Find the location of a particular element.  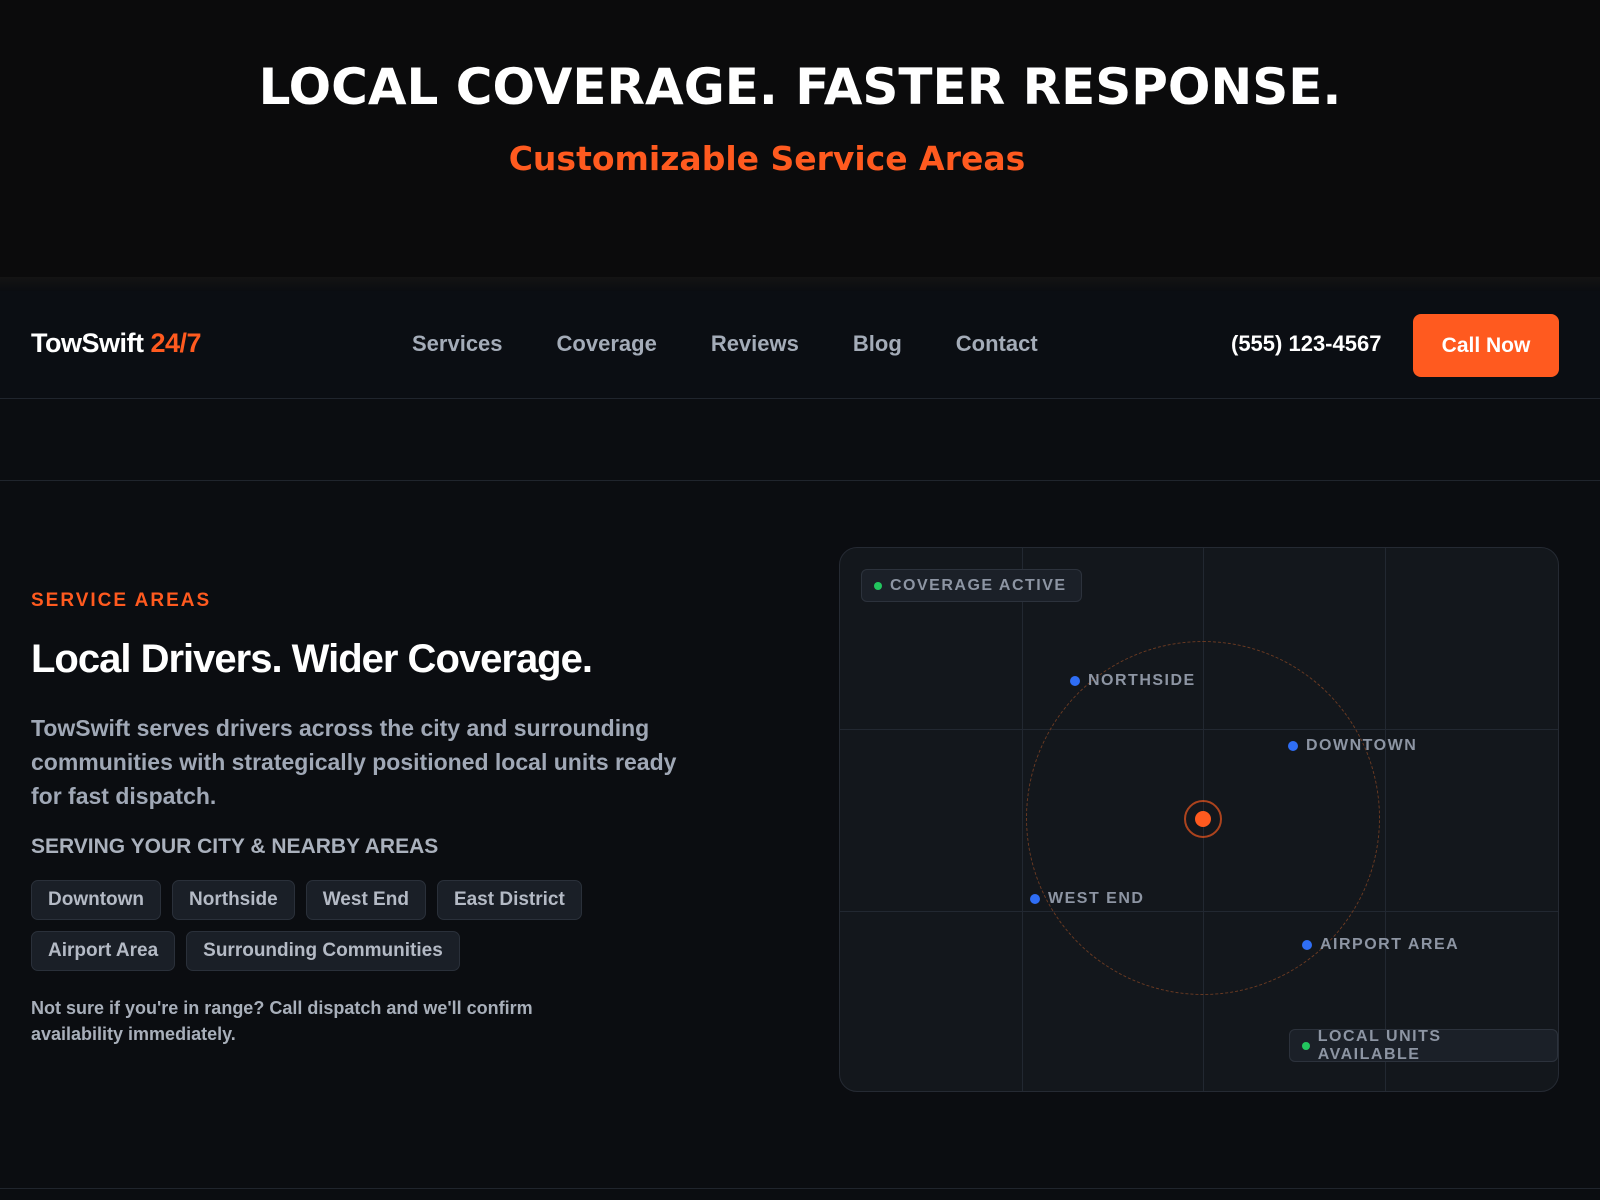

footer-divider is located at coordinates (800, 1188).